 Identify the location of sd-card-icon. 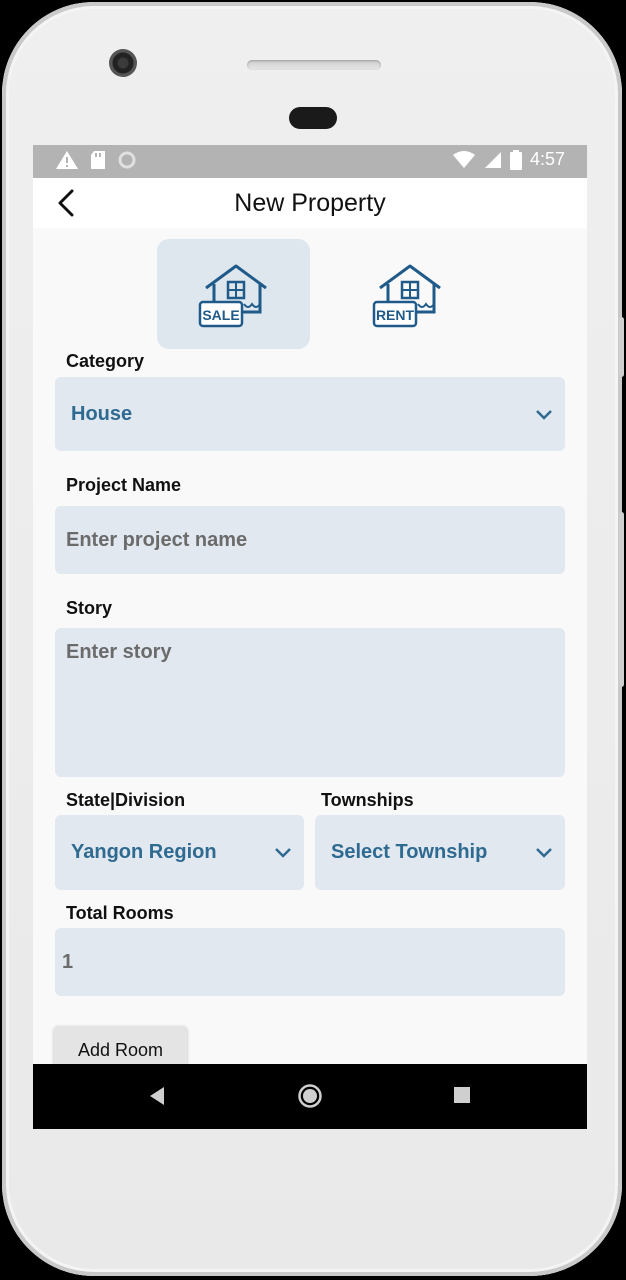
(98, 160).